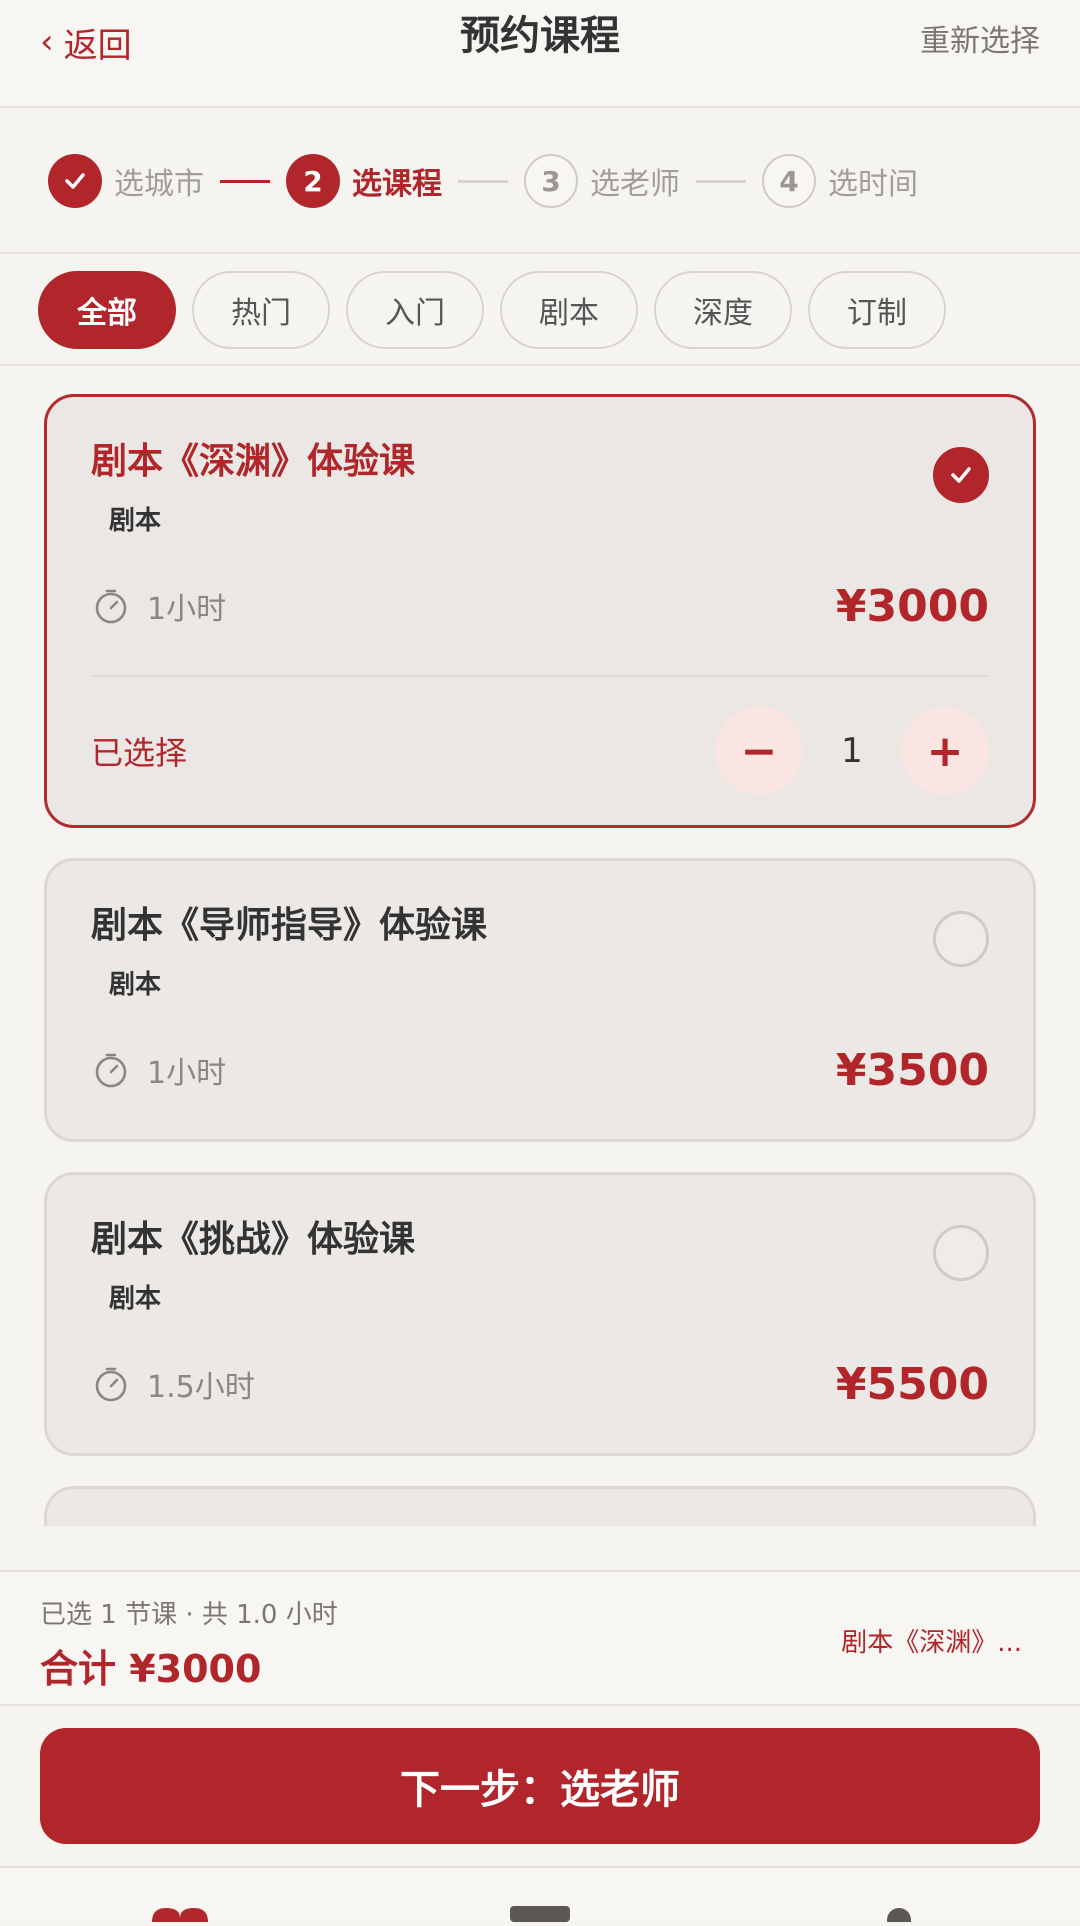 The width and height of the screenshot is (1080, 1926). What do you see at coordinates (912, 1384) in the screenshot?
I see `course-price: ¥5500` at bounding box center [912, 1384].